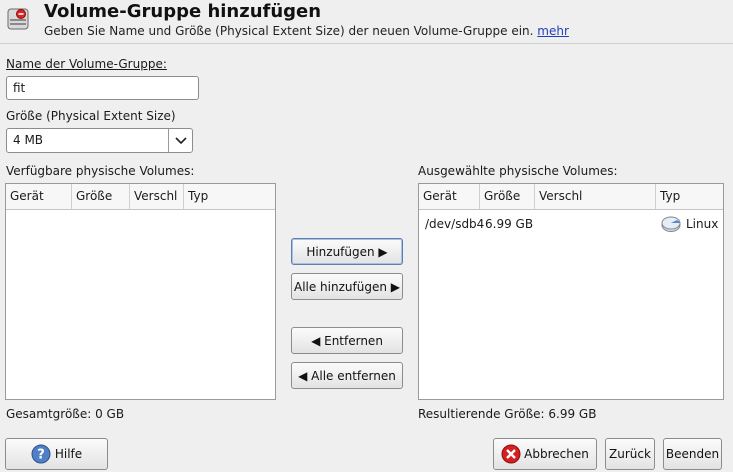 The width and height of the screenshot is (733, 472). I want to click on help-label: Hilfe, so click(68, 454).